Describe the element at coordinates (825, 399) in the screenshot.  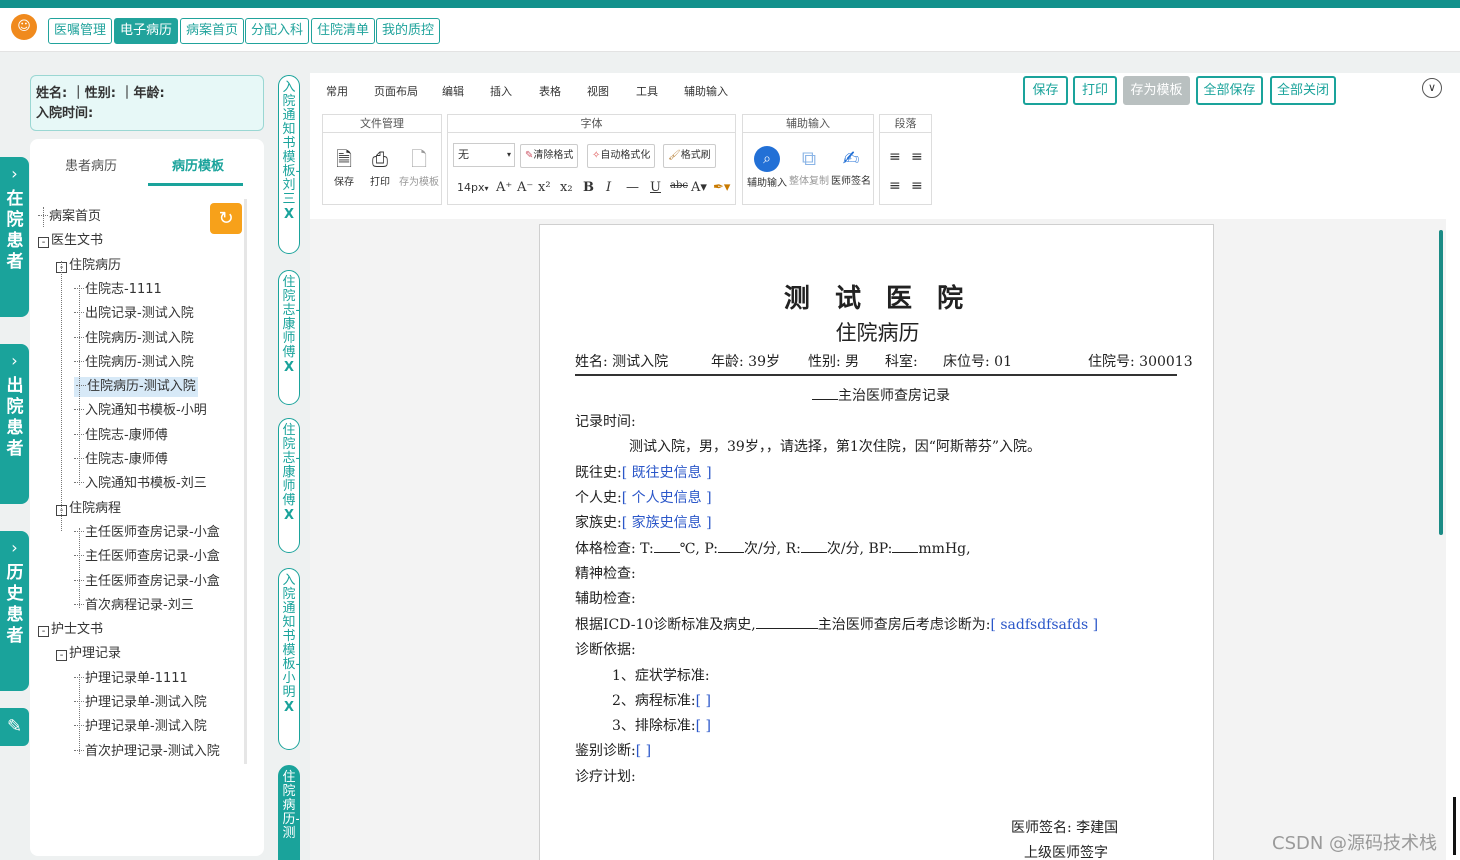
I see `blank-field` at that location.